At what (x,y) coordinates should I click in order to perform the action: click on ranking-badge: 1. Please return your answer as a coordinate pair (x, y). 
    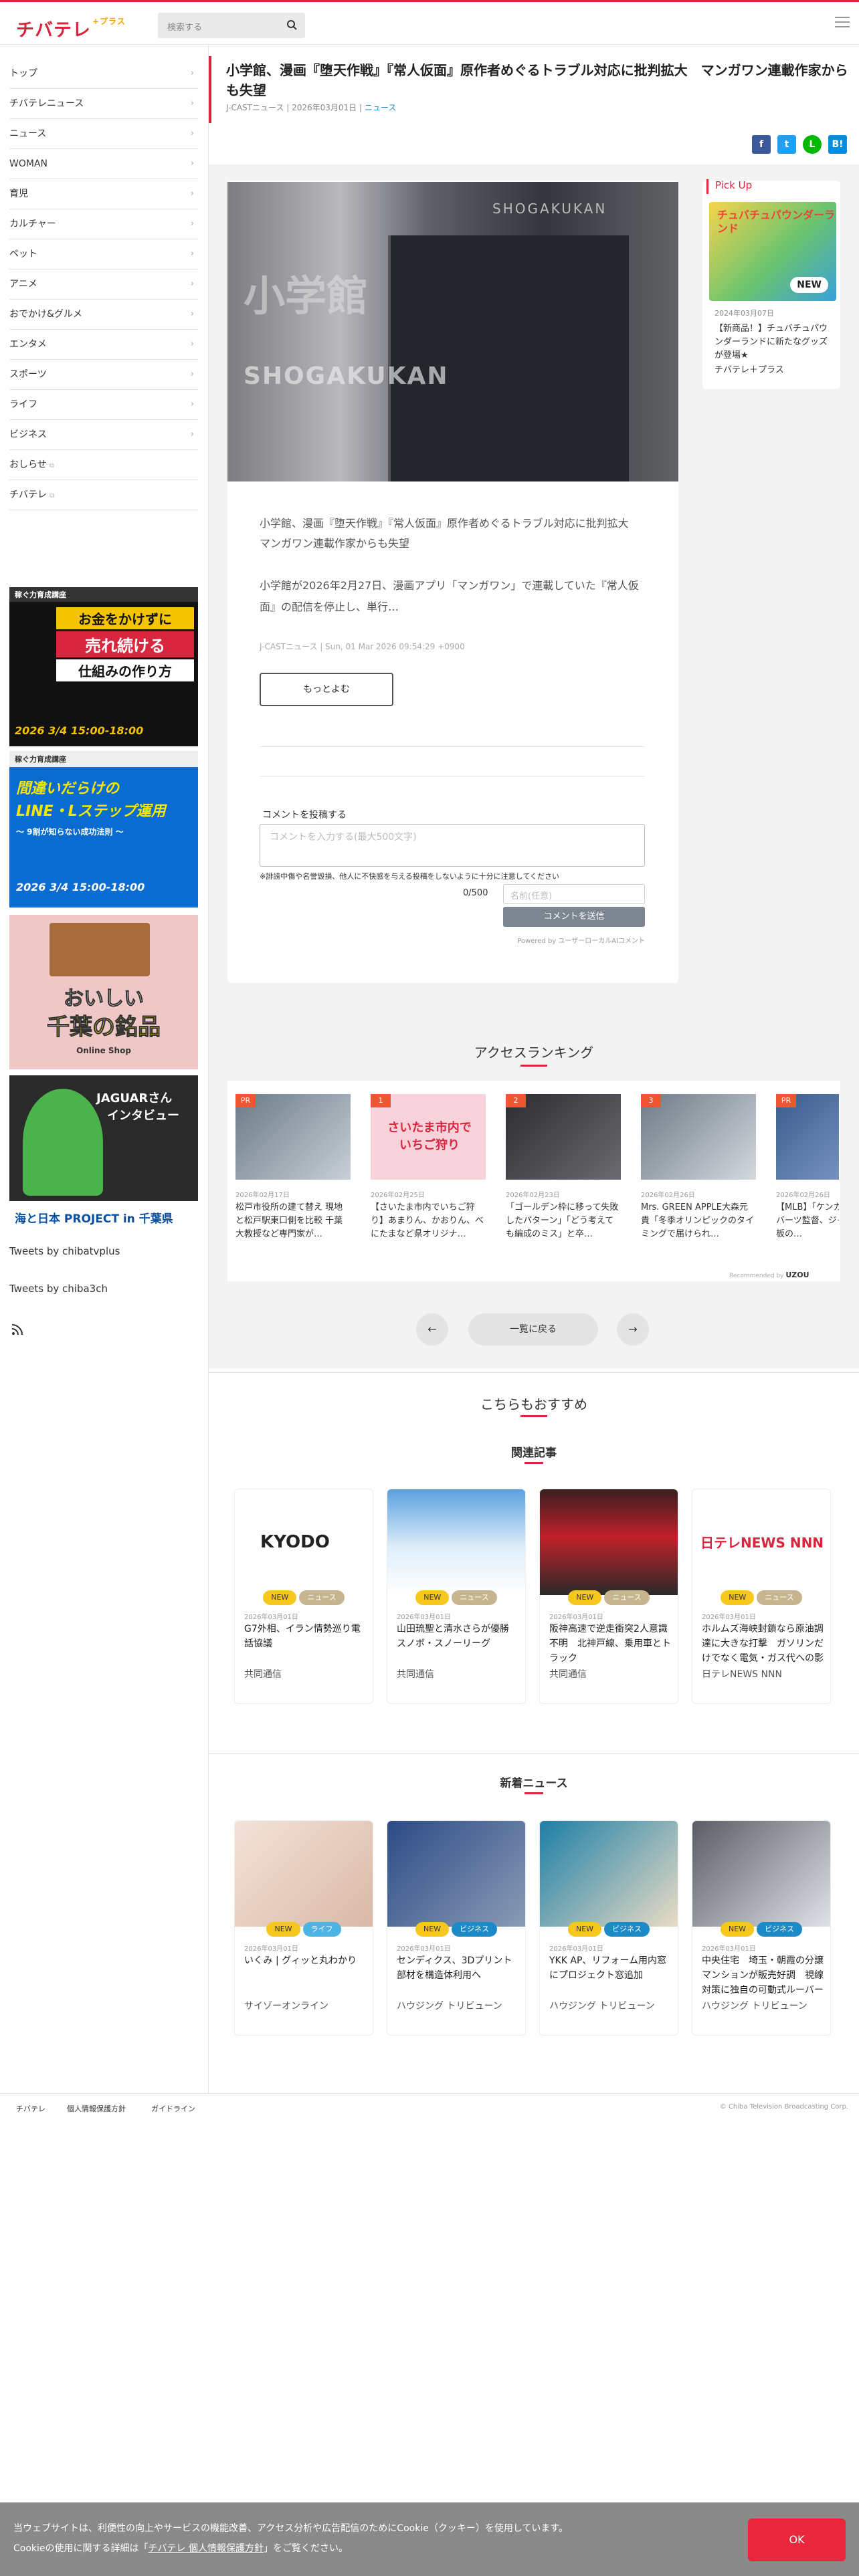
    Looking at the image, I should click on (381, 1101).